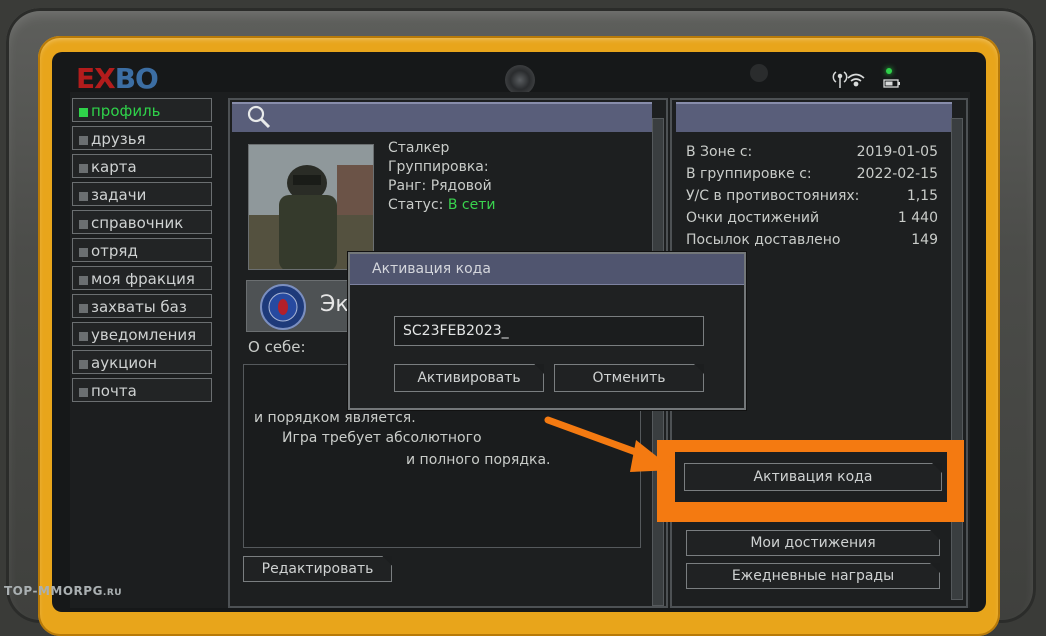 The width and height of the screenshot is (1046, 636). I want to click on stat-row: В Зоне с: 2019-01-05, so click(812, 152).